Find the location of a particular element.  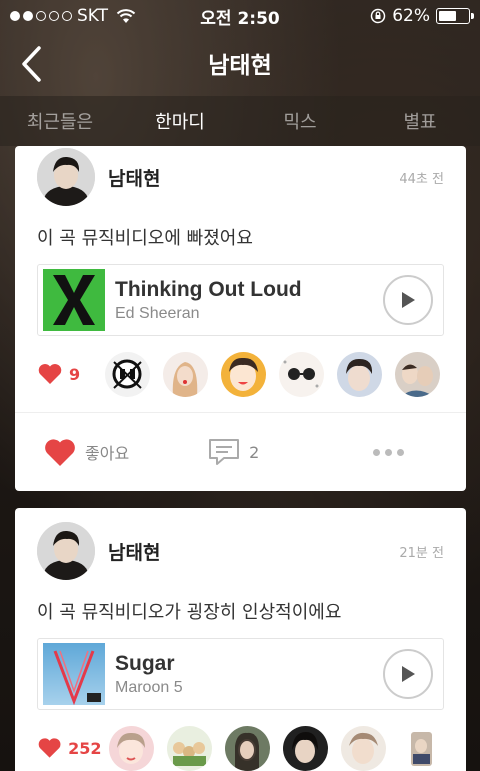

tab-label: 별표 is located at coordinates (420, 122).